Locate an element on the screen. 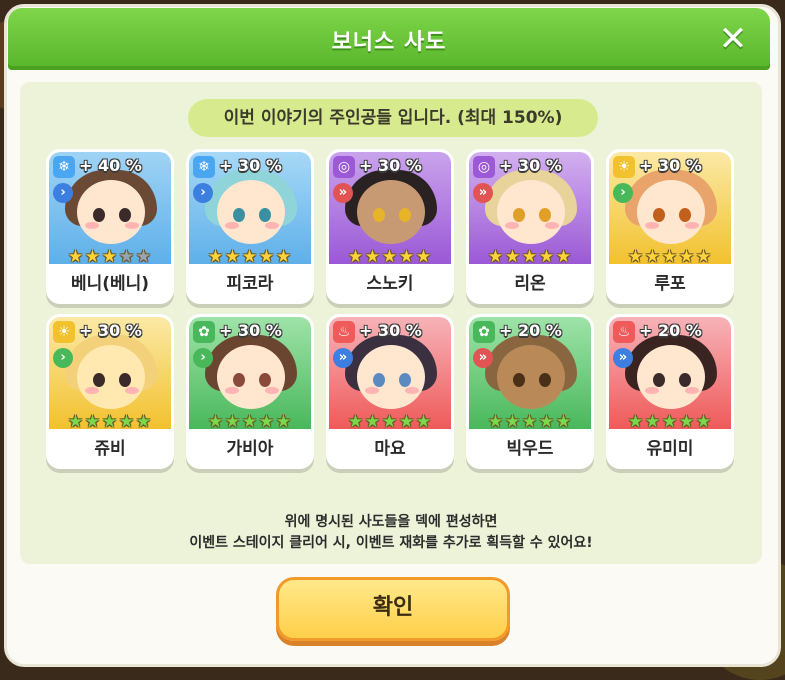 This screenshot has width=785, height=680. bonus-percent: + 40 % is located at coordinates (110, 165).